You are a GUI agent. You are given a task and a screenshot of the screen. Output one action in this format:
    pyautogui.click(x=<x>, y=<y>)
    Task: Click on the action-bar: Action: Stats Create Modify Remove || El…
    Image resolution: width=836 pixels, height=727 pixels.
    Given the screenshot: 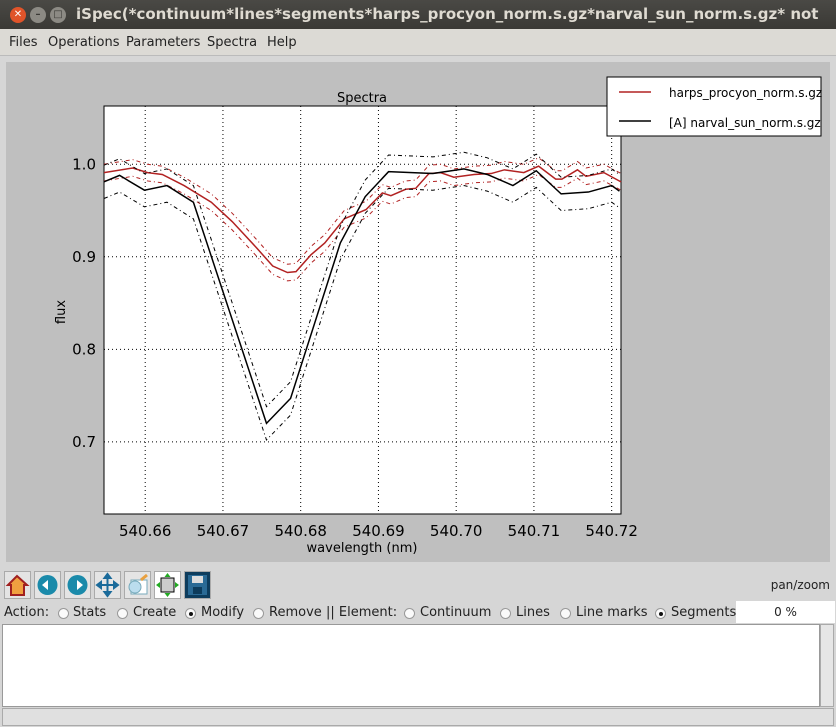 What is the action you would take?
    pyautogui.click(x=418, y=613)
    